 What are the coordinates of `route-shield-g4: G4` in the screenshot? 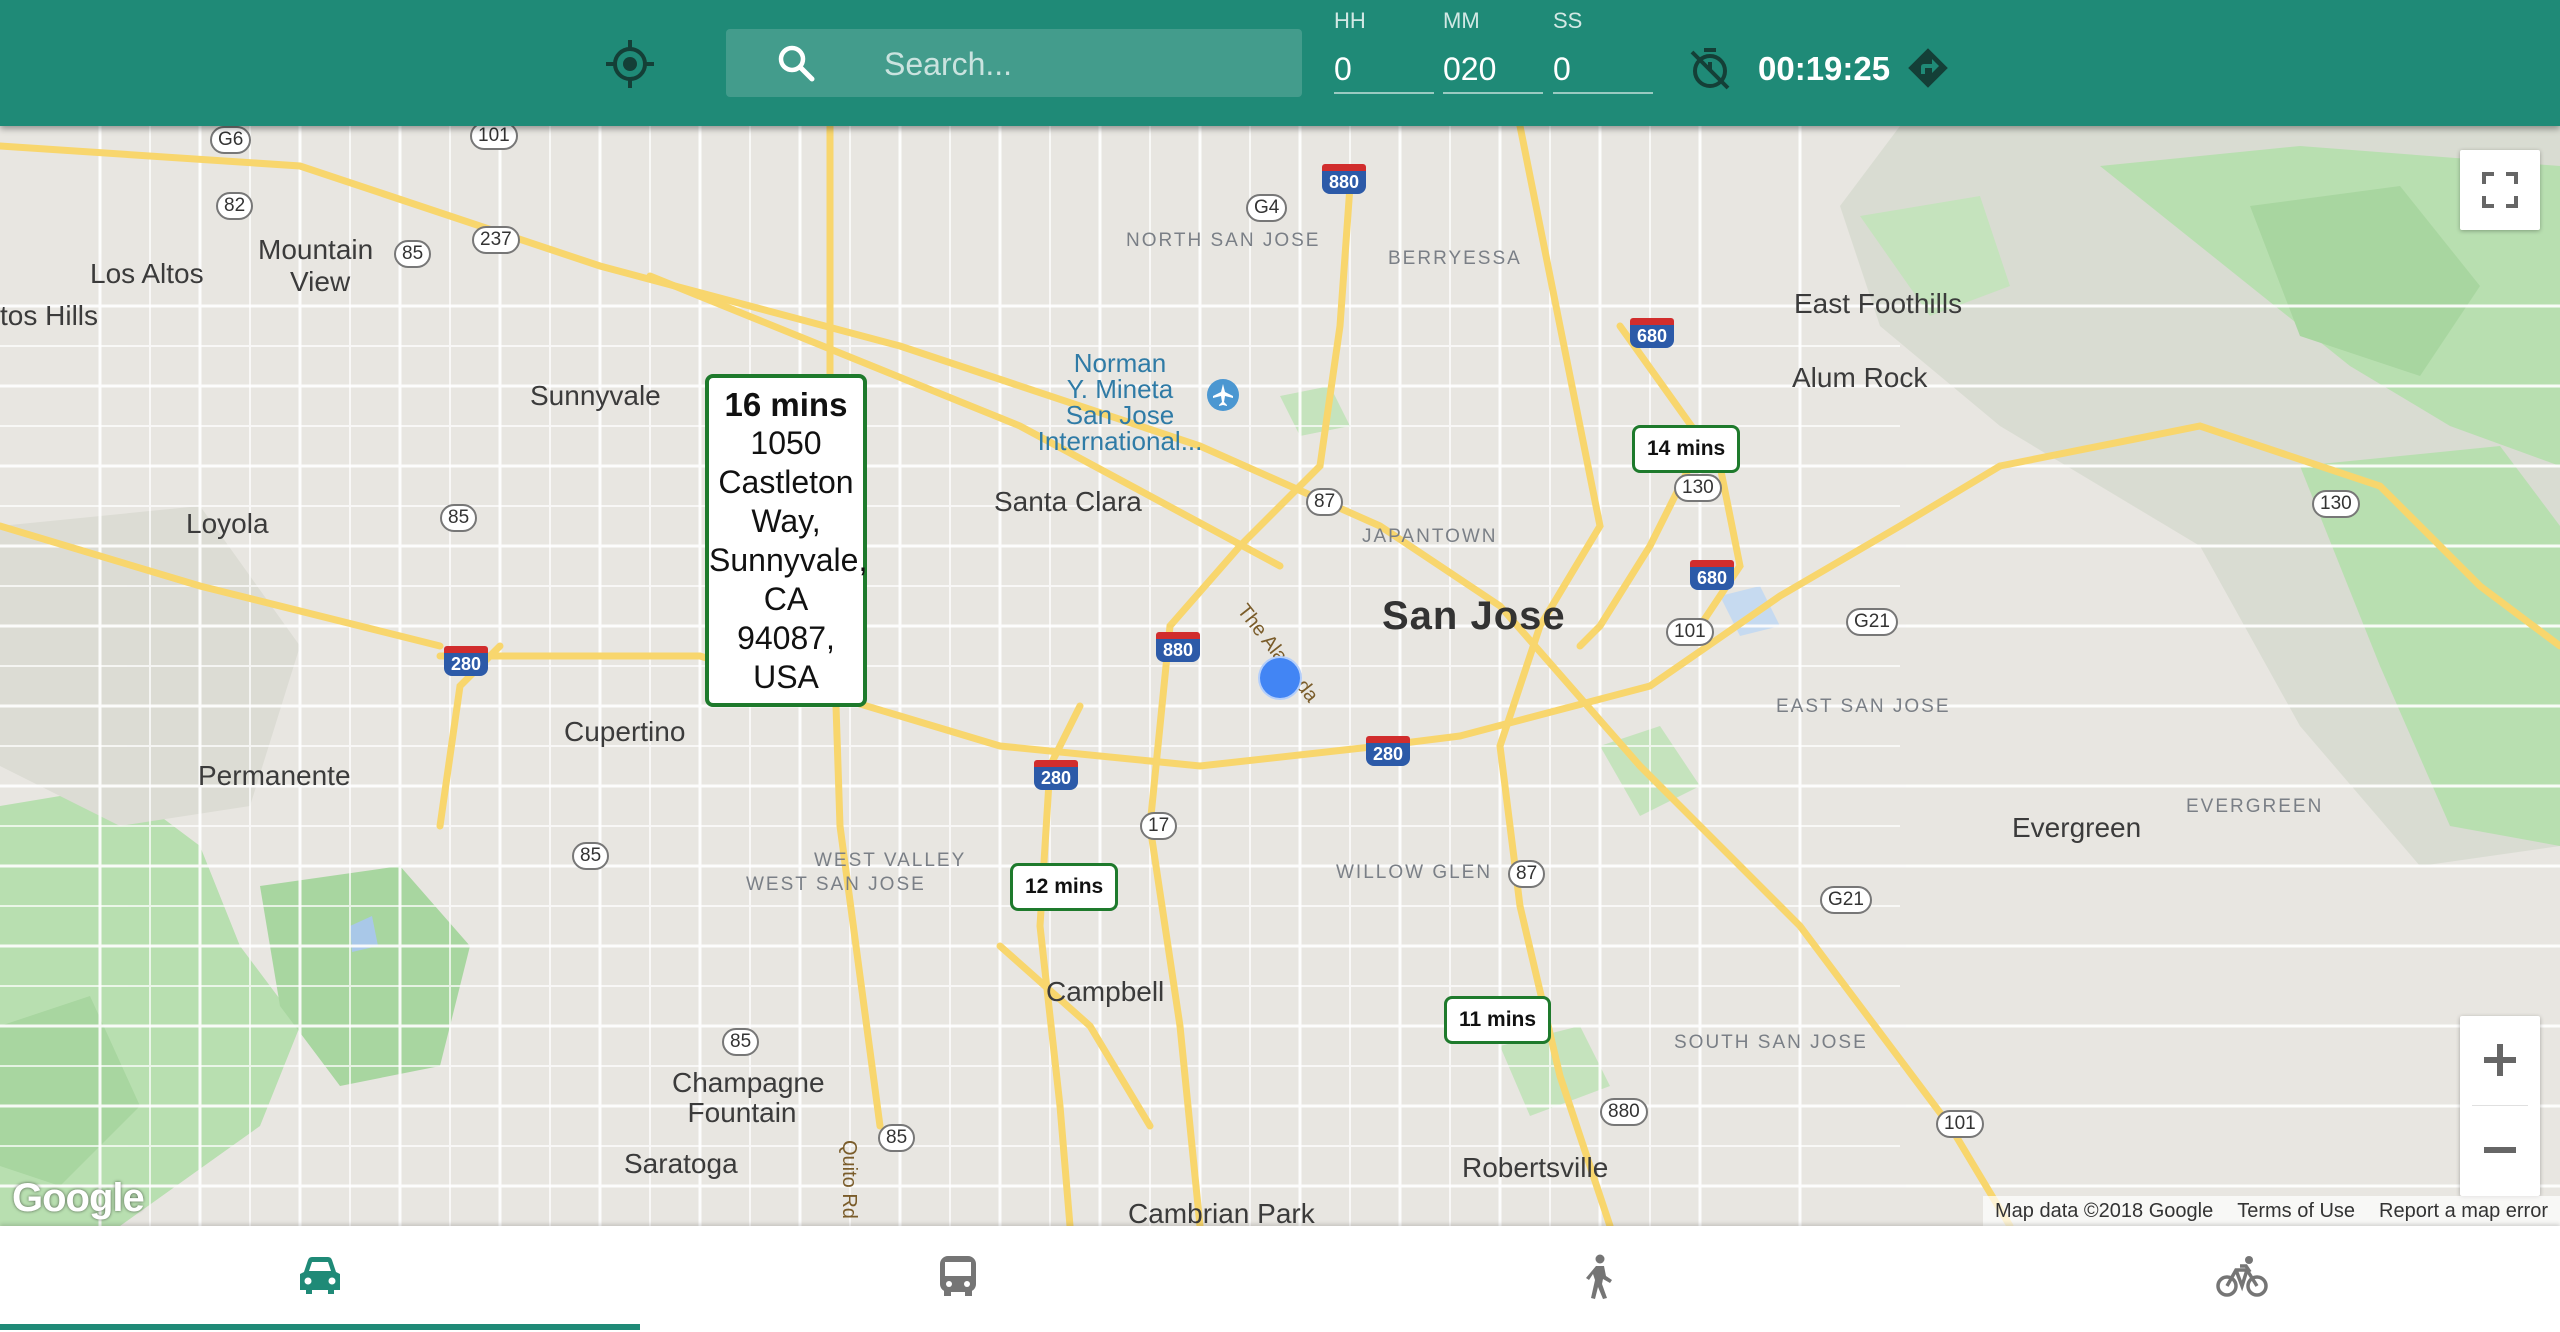 It's located at (1267, 208).